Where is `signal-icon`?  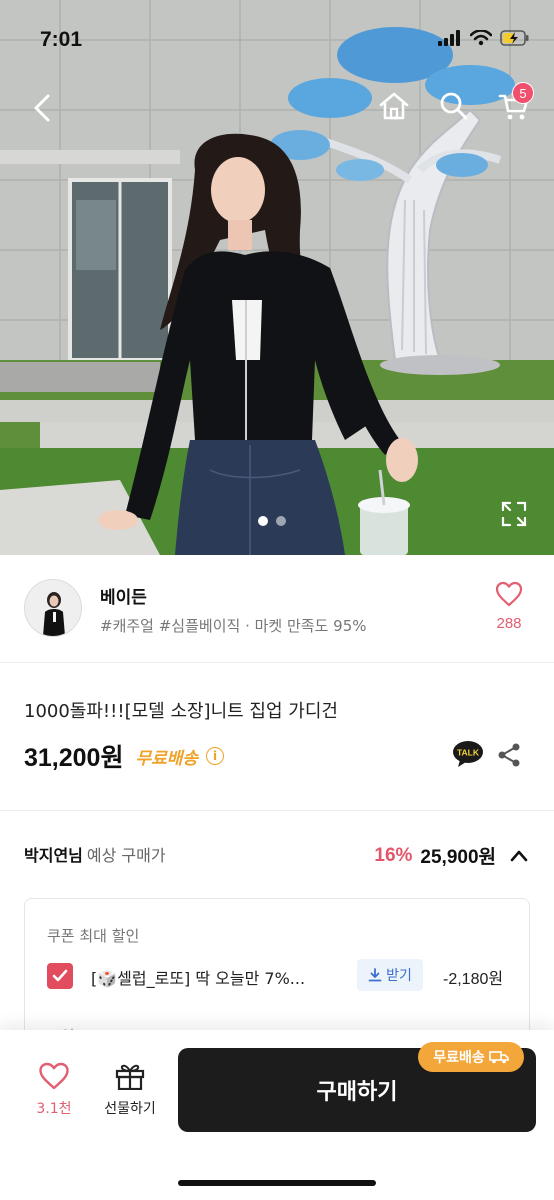
signal-icon is located at coordinates (449, 38).